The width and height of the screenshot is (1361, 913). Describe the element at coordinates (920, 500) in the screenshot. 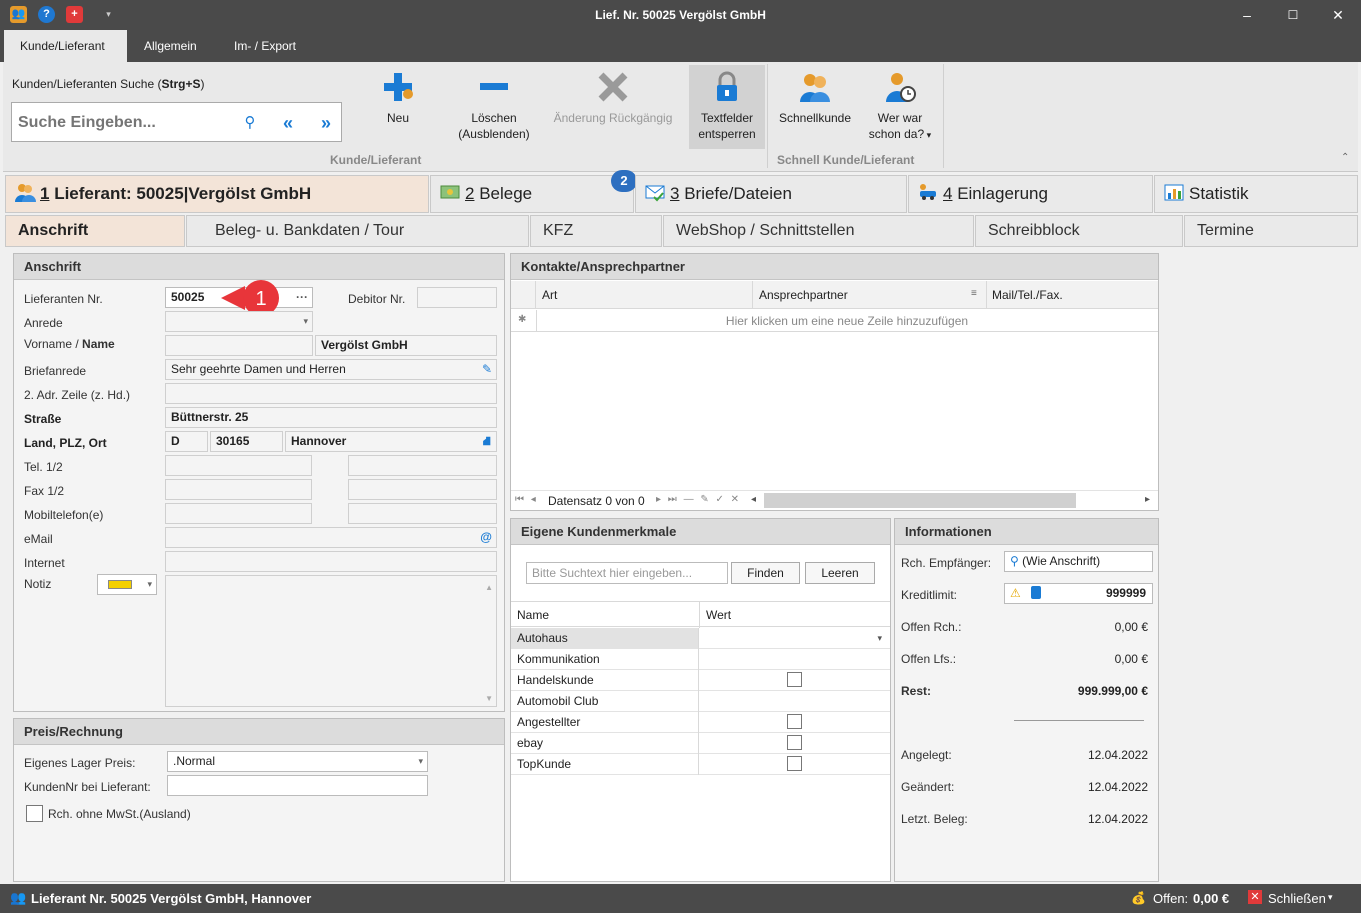

I see `horizontal-scrollbar-thumb` at that location.